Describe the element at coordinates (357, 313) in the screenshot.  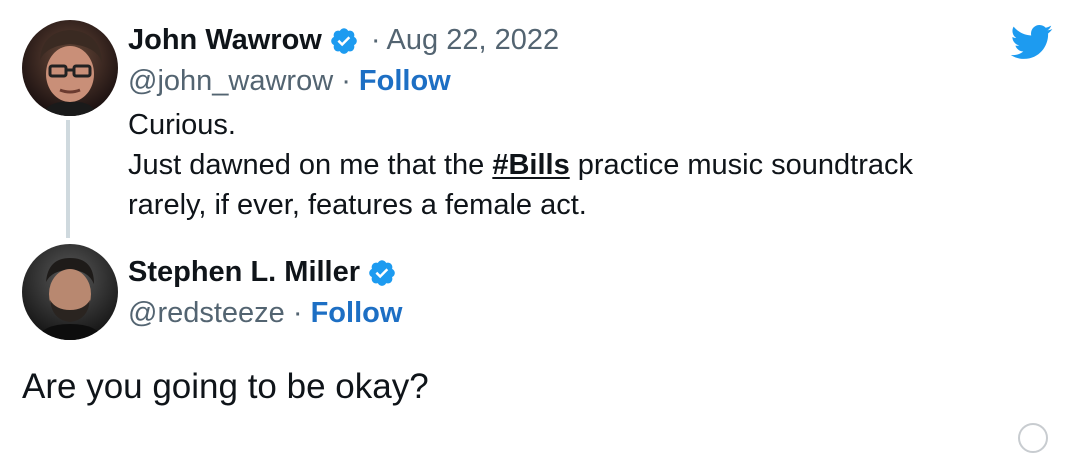
I see `tweet2-follow-button: Follow` at that location.